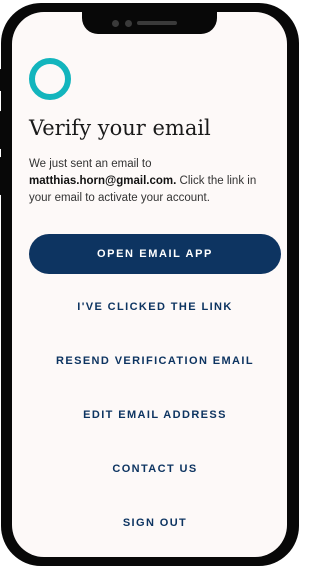  Describe the element at coordinates (155, 254) in the screenshot. I see `open-email-app-button: OPEN EMAIL APP` at that location.